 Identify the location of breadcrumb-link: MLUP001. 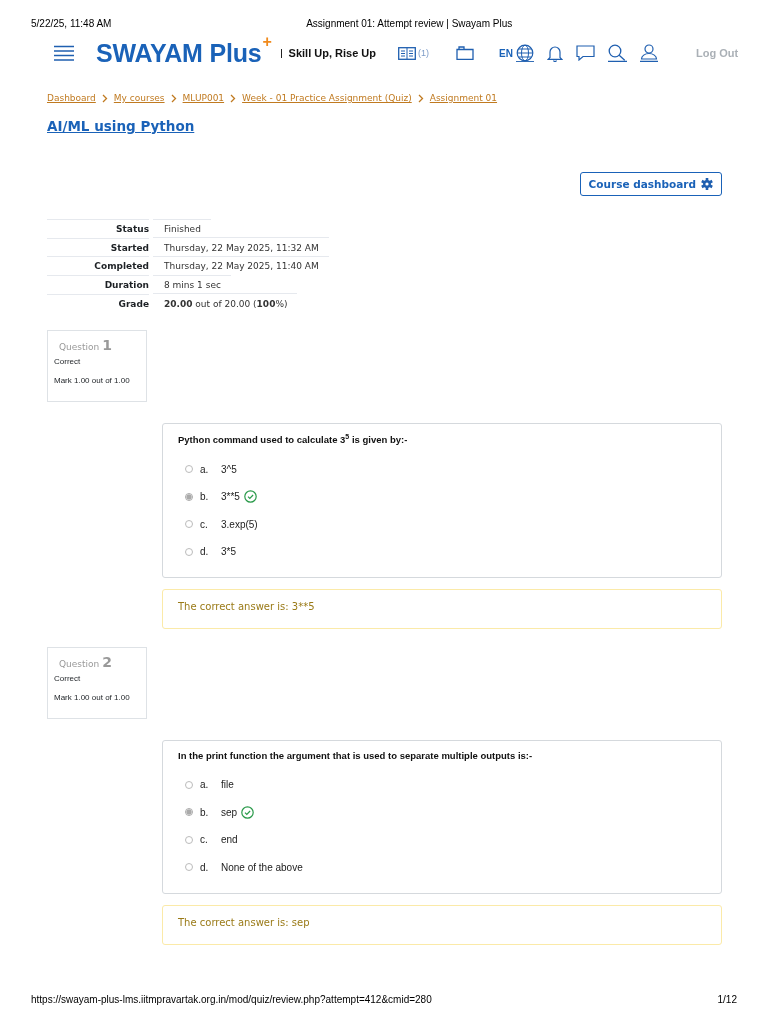
(203, 98).